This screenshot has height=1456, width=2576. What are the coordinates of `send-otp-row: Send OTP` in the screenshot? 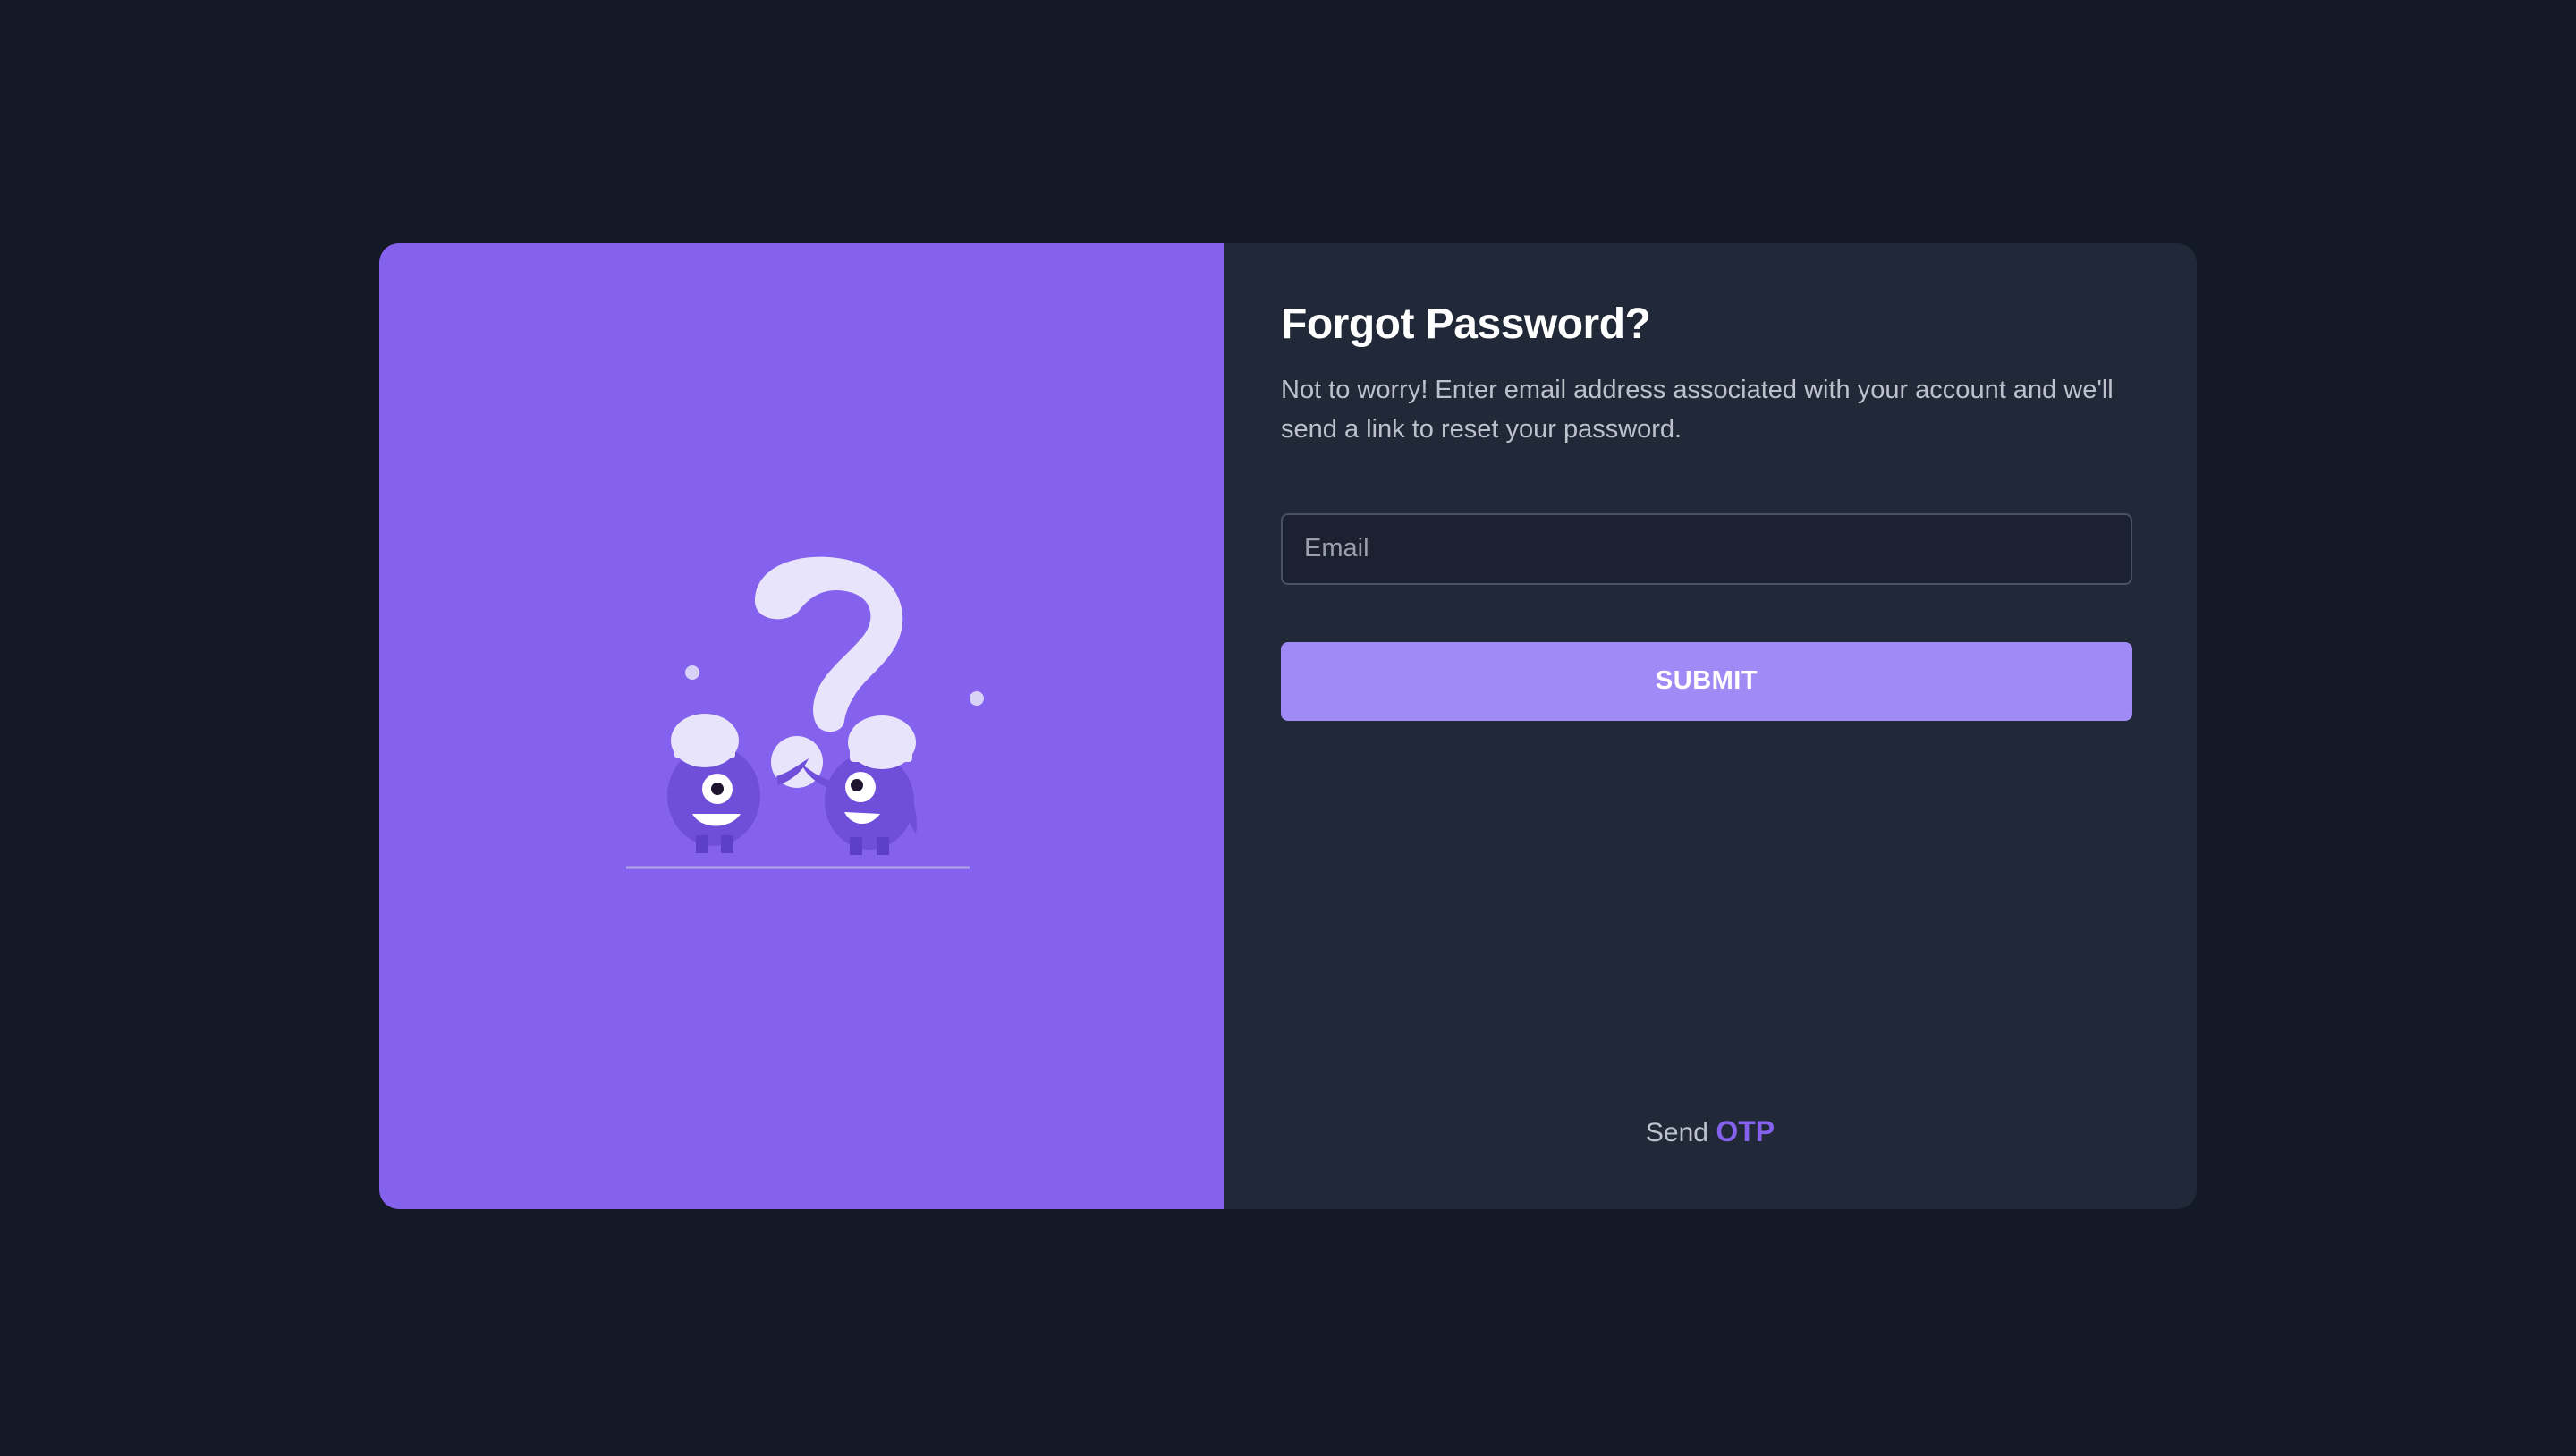 It's located at (1710, 1131).